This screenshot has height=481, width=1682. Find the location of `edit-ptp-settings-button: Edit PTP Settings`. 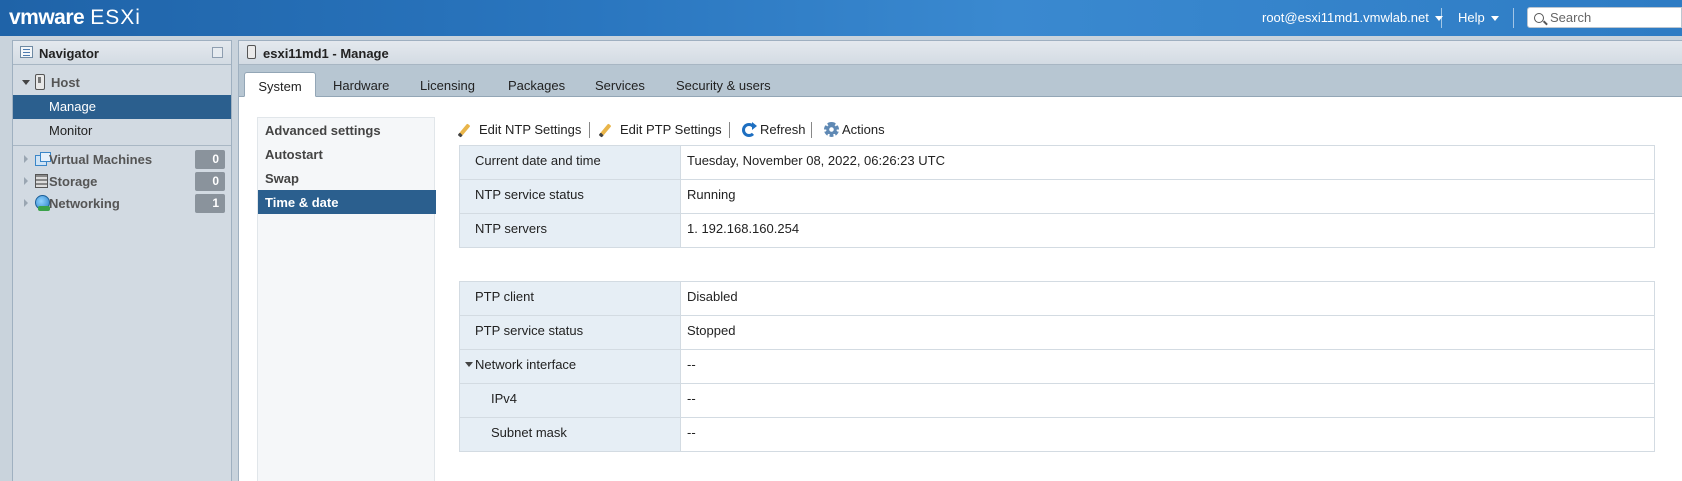

edit-ptp-settings-button: Edit PTP Settings is located at coordinates (660, 130).